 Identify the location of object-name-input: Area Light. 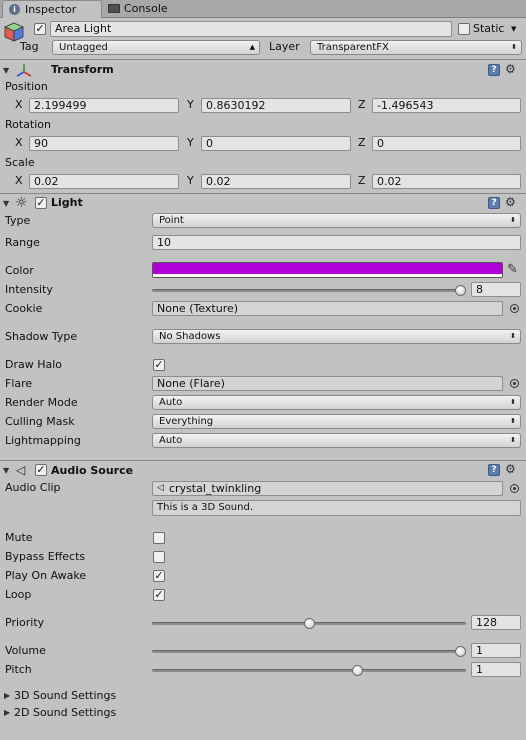
(251, 29).